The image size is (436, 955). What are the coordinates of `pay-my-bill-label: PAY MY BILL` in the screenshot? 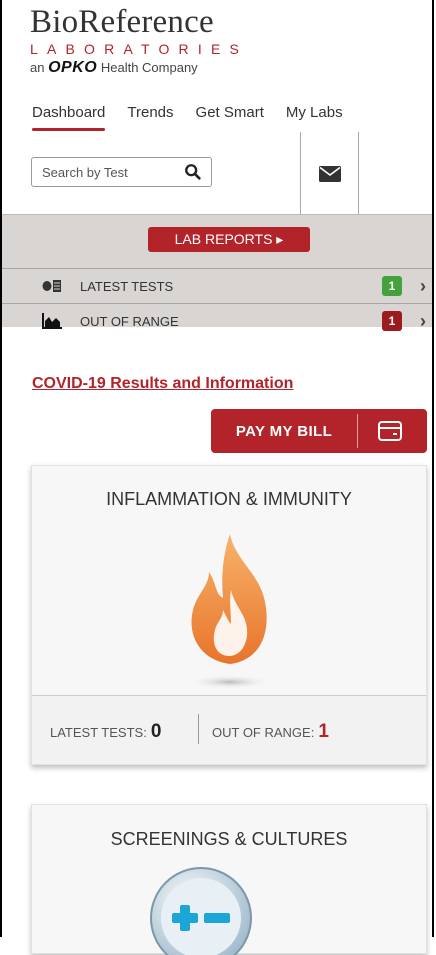 It's located at (284, 431).